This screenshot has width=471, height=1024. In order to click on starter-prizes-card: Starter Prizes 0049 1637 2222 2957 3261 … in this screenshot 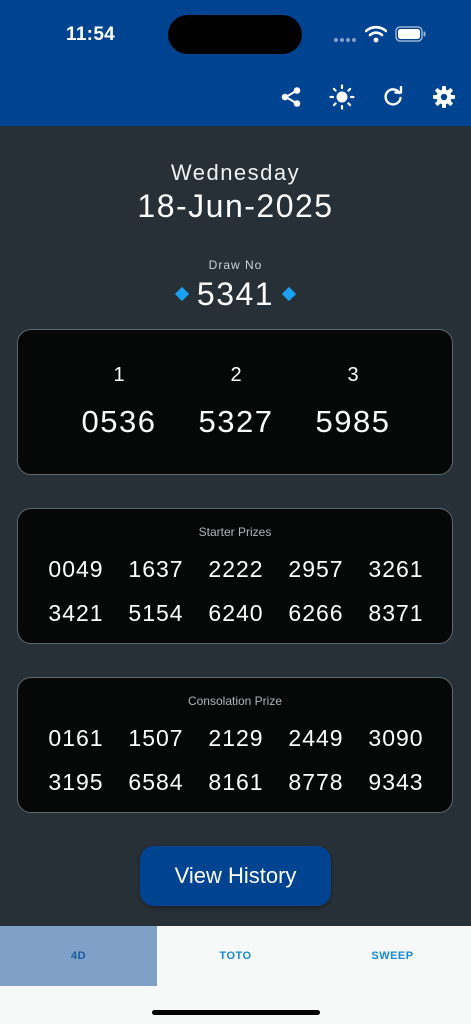, I will do `click(235, 576)`.